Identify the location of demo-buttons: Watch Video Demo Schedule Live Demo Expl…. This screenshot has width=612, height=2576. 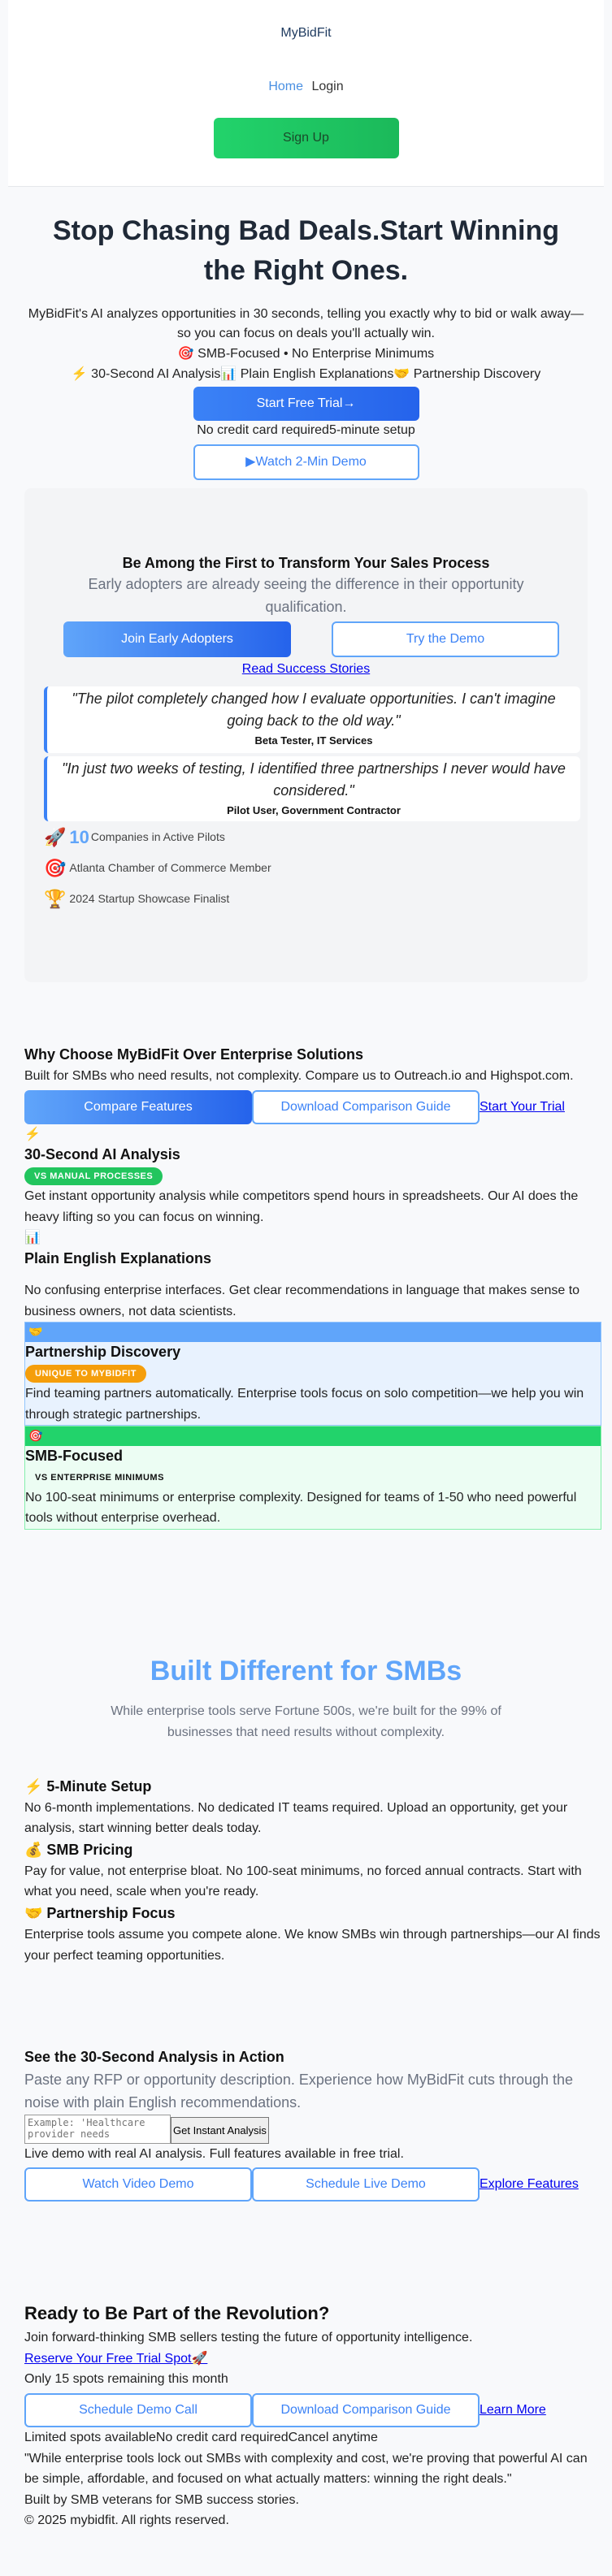
(312, 2184).